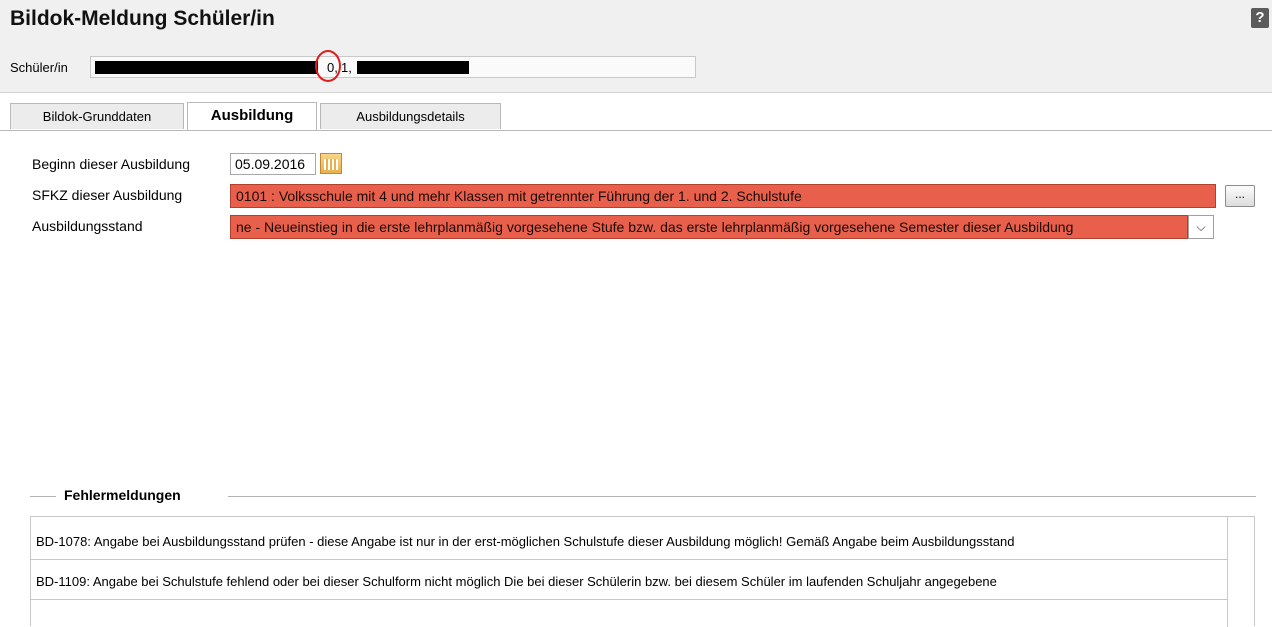 Image resolution: width=1272 pixels, height=627 pixels. I want to click on tab-ausbildungsdetails: Ausbildungsdetails, so click(410, 116).